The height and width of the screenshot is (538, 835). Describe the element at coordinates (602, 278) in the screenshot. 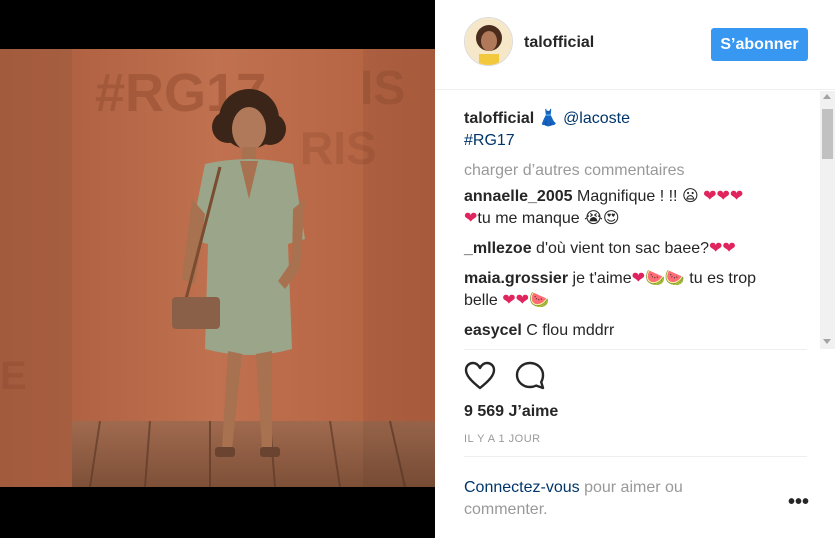

I see `comment-text: je t'aime` at that location.